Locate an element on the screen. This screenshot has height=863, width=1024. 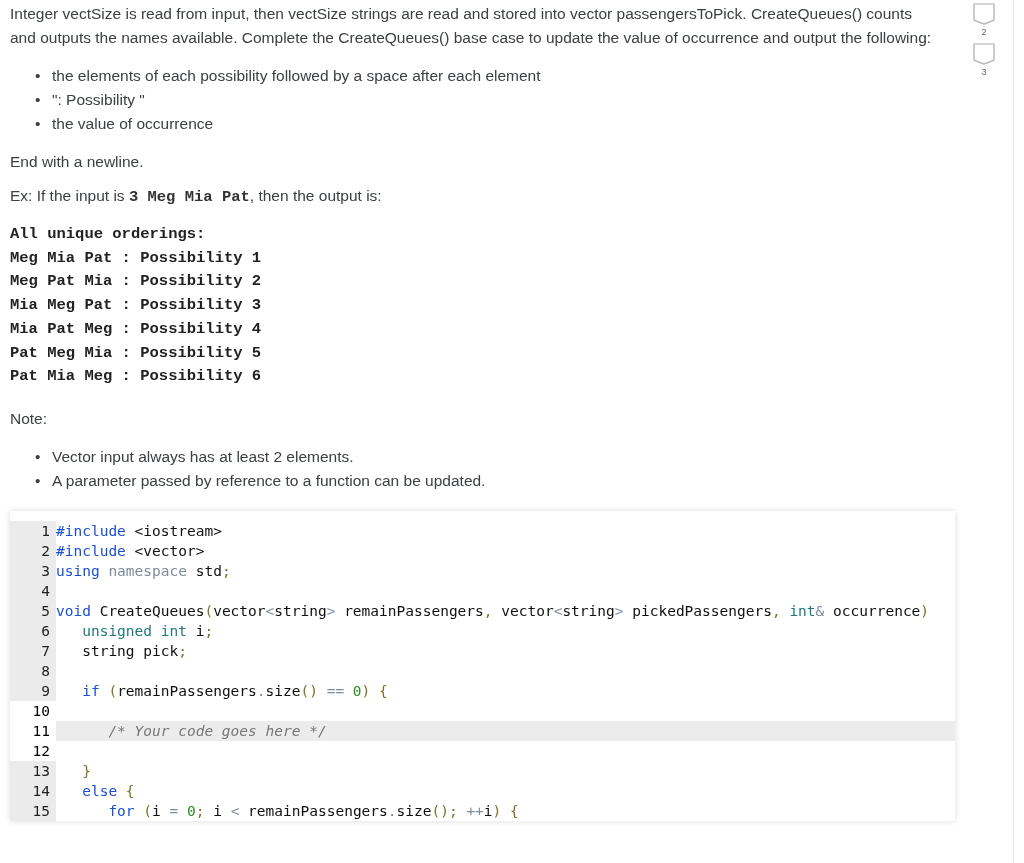
line-number: 1 is located at coordinates (33, 530).